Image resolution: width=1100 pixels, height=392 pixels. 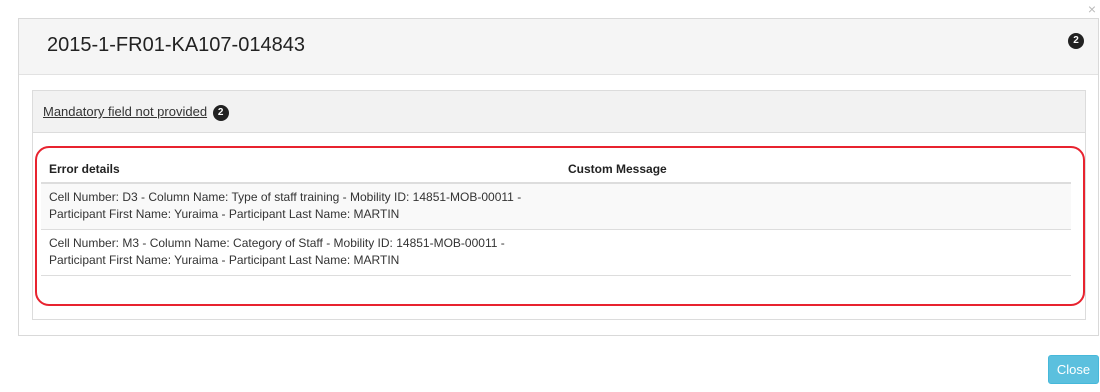 What do you see at coordinates (815, 169) in the screenshot?
I see `column-header-custom-message: Custom Message` at bounding box center [815, 169].